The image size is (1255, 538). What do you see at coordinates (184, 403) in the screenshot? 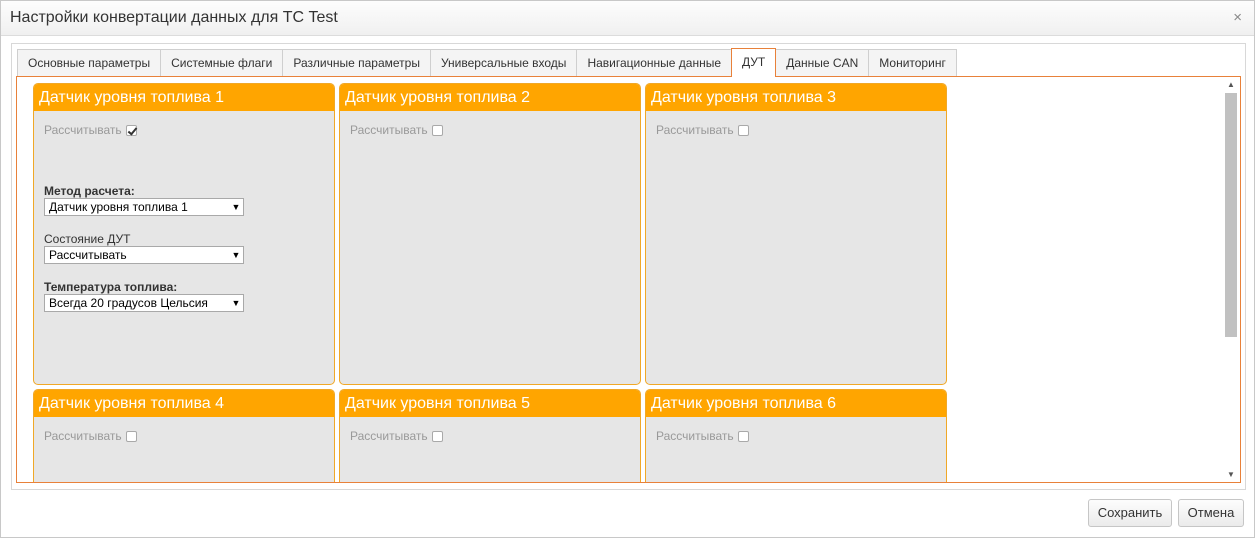
I see `panel-title: Датчик уровня топлива 4` at bounding box center [184, 403].